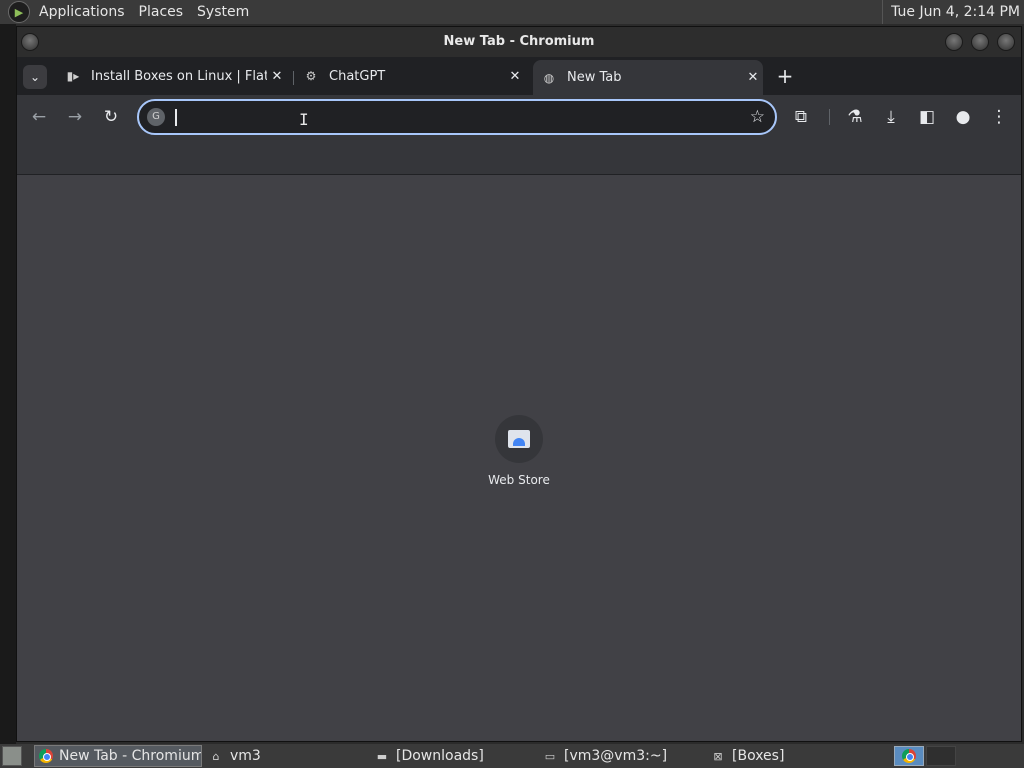 Image resolution: width=1024 pixels, height=768 pixels. I want to click on side-panel-icon: ◧, so click(927, 117).